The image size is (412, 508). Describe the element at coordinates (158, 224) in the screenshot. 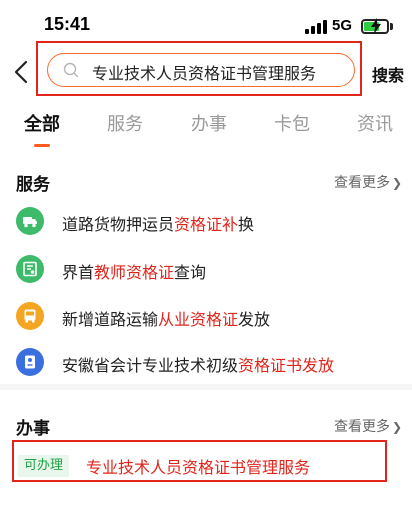

I see `service-item-label: 道路货物押运员资格证补换` at that location.